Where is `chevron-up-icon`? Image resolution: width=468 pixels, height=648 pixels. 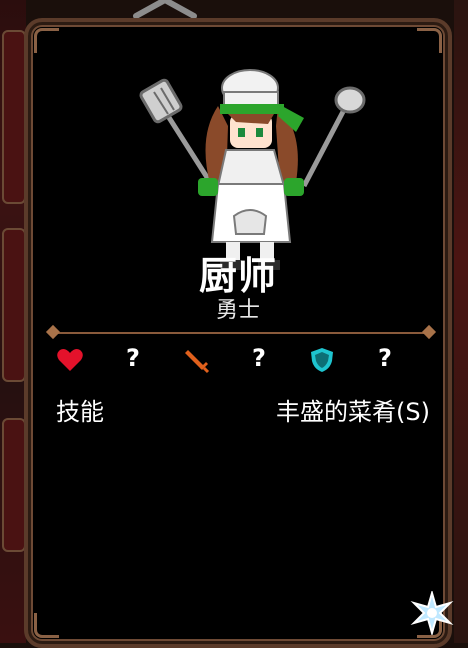 chevron-up-icon is located at coordinates (165, 9).